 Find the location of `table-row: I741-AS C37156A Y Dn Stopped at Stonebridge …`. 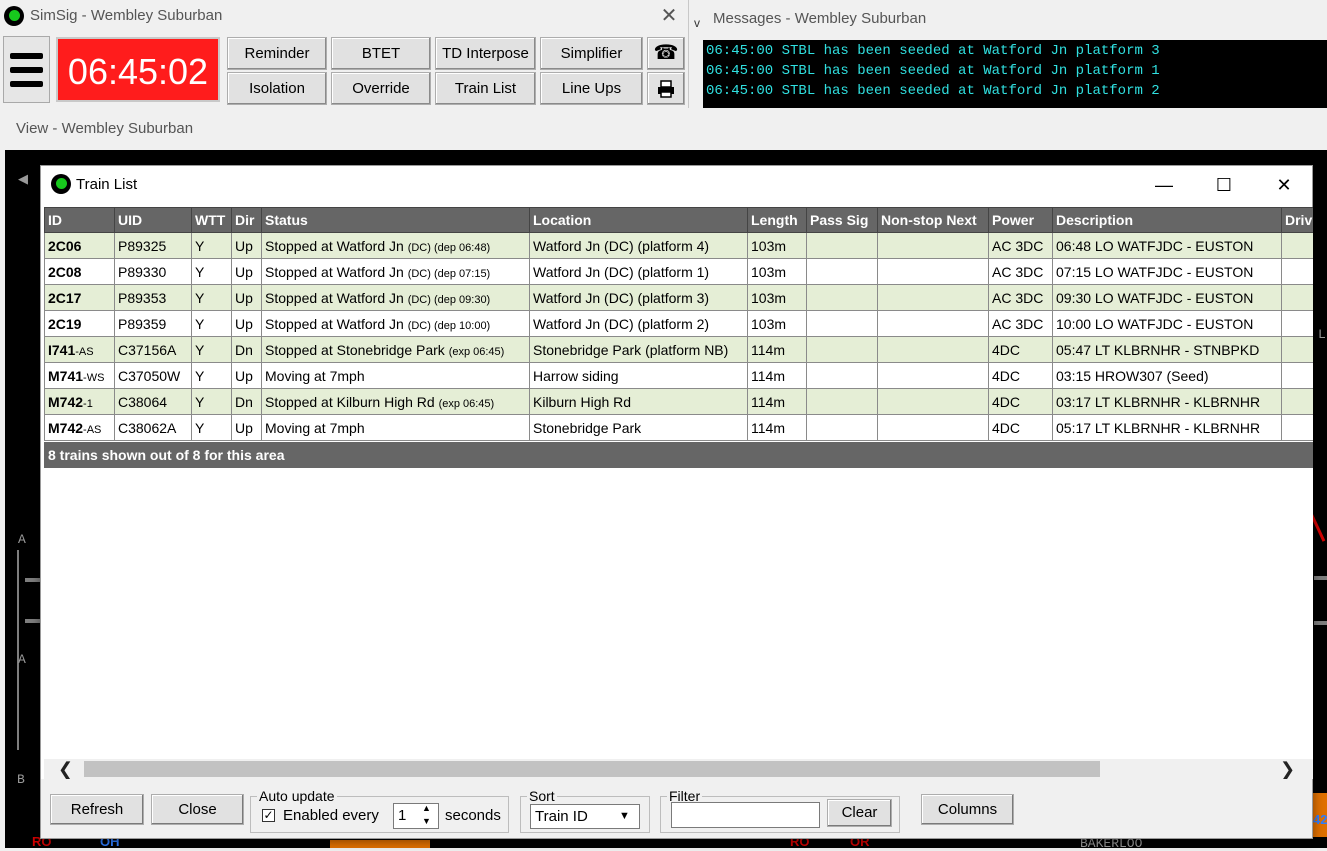

table-row: I741-AS C37156A Y Dn Stopped at Stonebridge … is located at coordinates (678, 349).